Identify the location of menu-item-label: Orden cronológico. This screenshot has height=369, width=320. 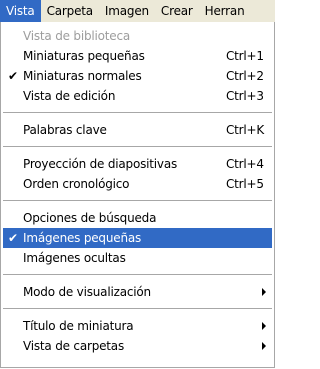
(76, 184).